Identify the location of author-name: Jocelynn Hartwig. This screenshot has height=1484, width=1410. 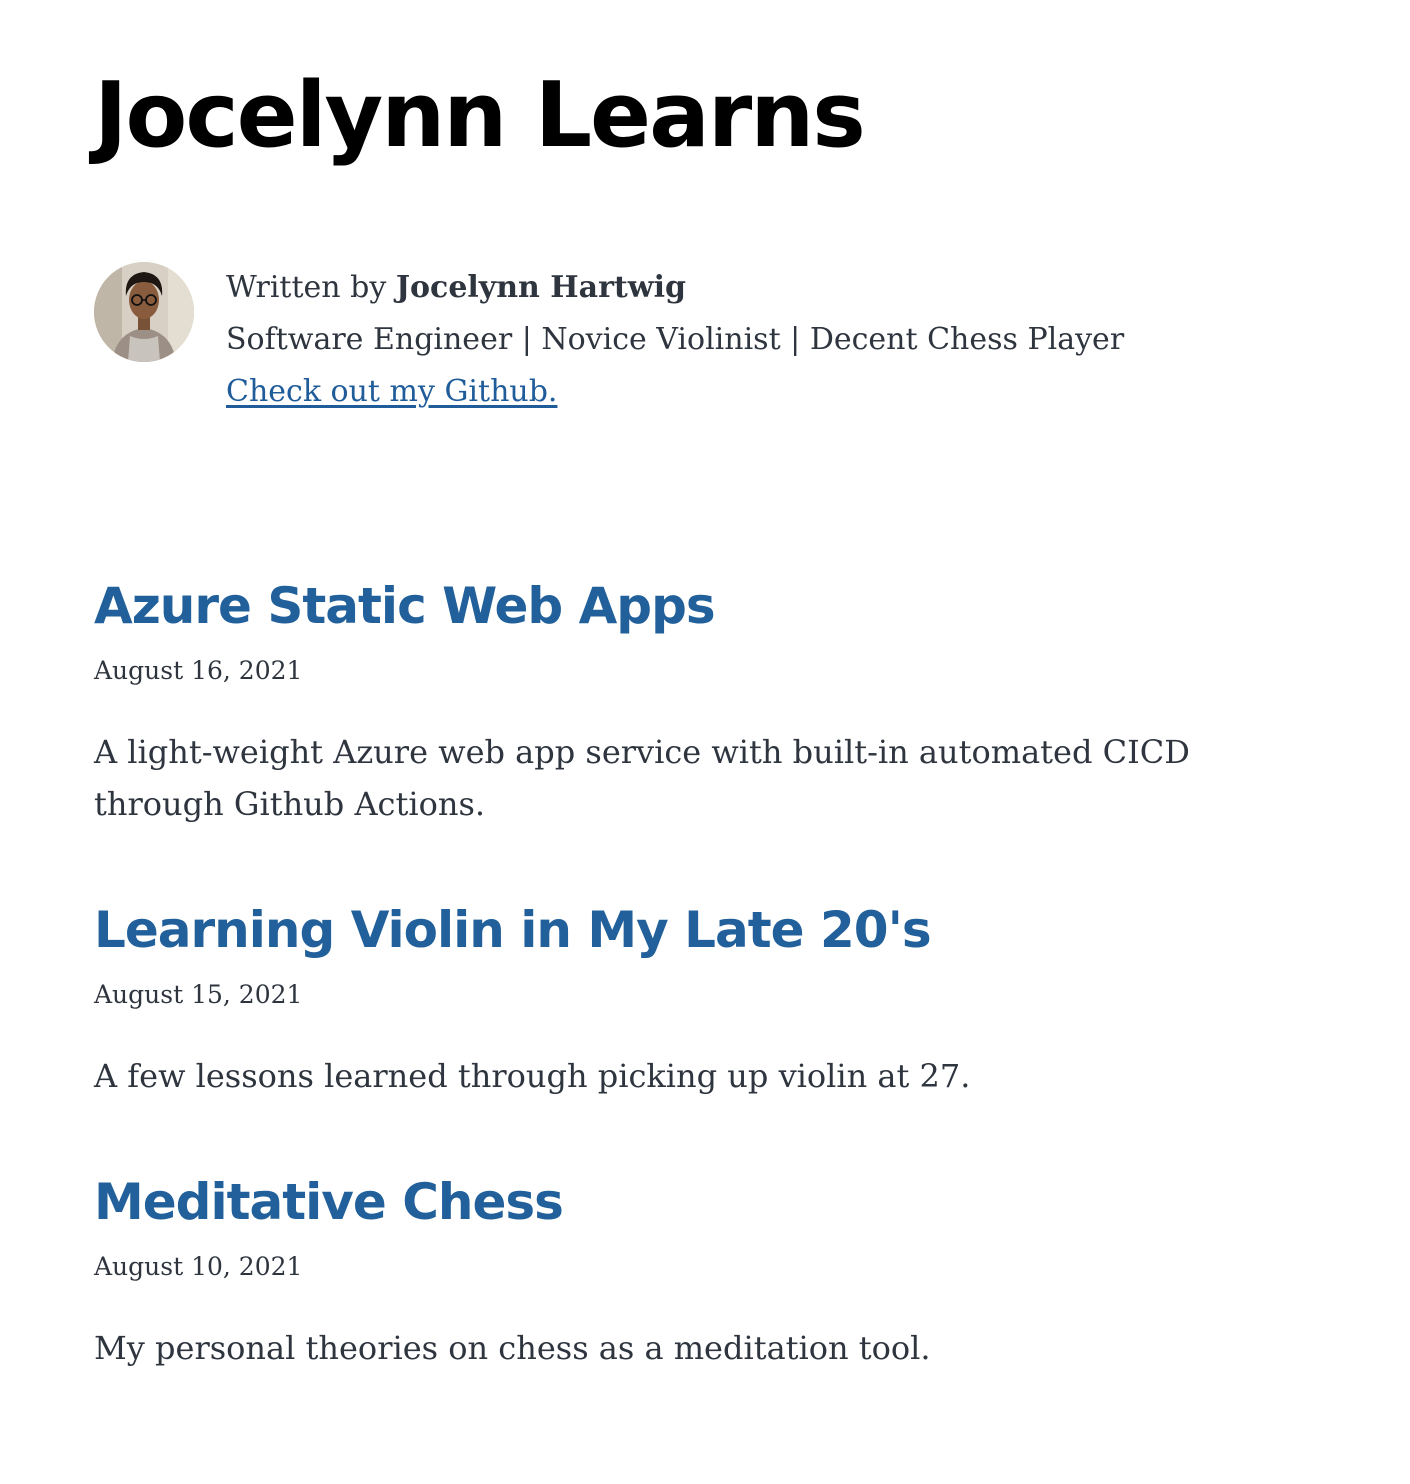
(540, 287).